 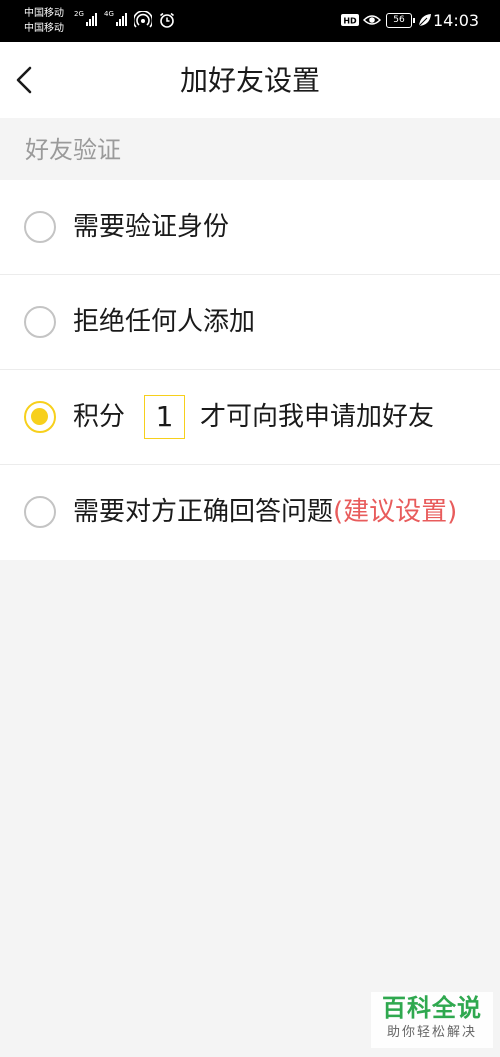 What do you see at coordinates (432, 1008) in the screenshot?
I see `watermark-title: 百科全说` at bounding box center [432, 1008].